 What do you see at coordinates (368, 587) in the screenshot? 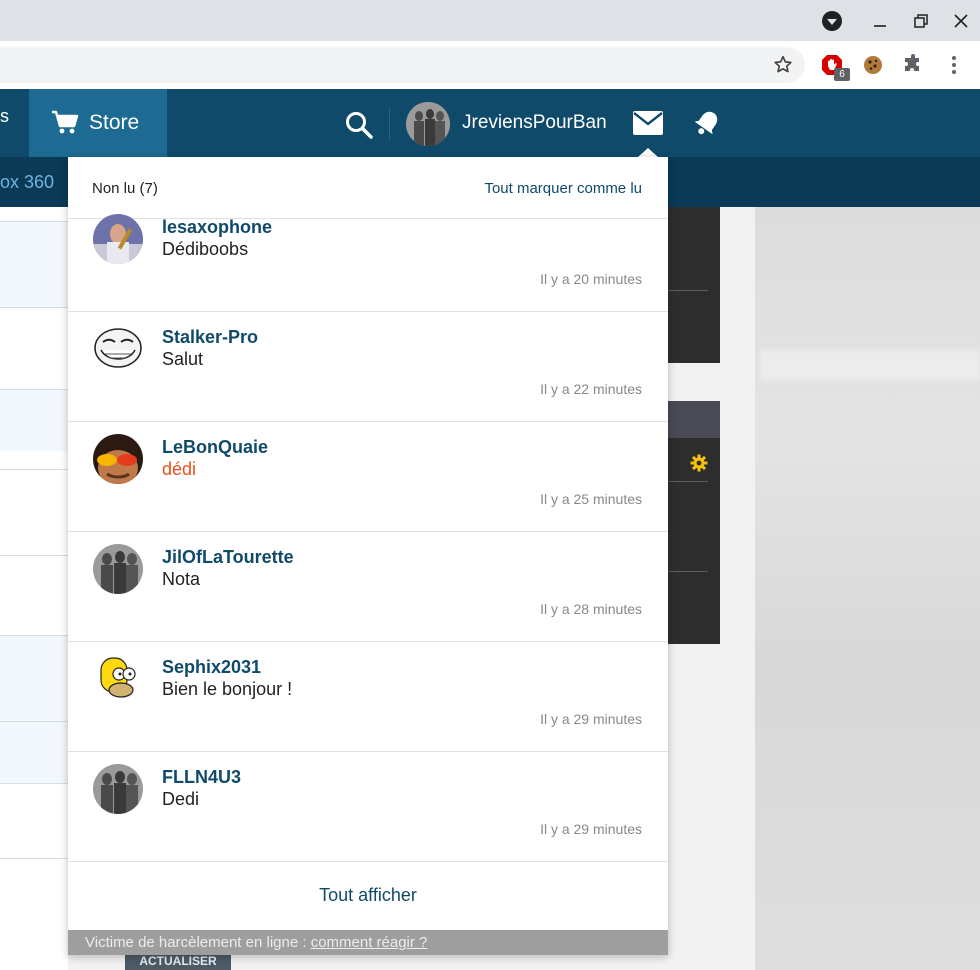
I see `message-item: JilOfLaTourette Nota Il y a 28 minutes` at bounding box center [368, 587].